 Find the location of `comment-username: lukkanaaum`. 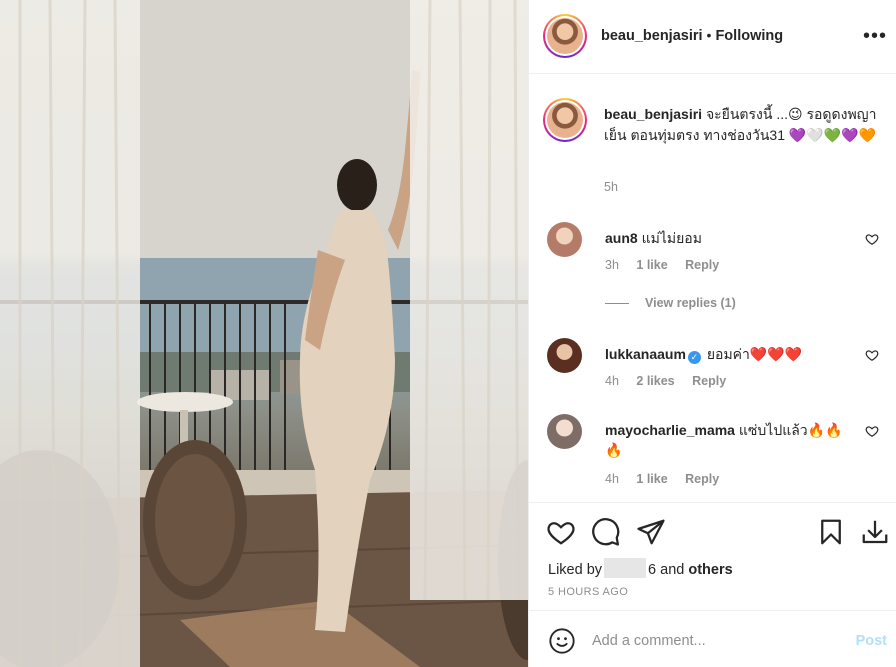

comment-username: lukkanaaum is located at coordinates (645, 354).